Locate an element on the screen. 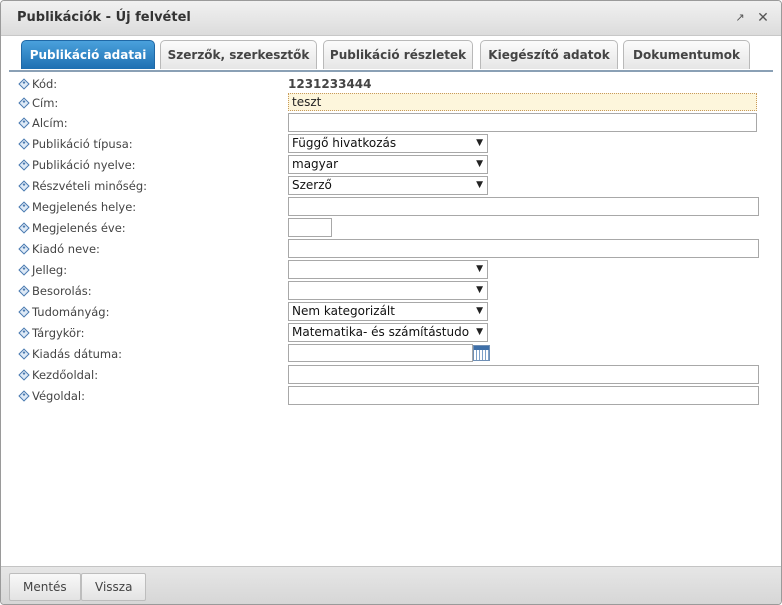 The height and width of the screenshot is (605, 782). window-title: Publikációk - Új felvétel is located at coordinates (104, 17).